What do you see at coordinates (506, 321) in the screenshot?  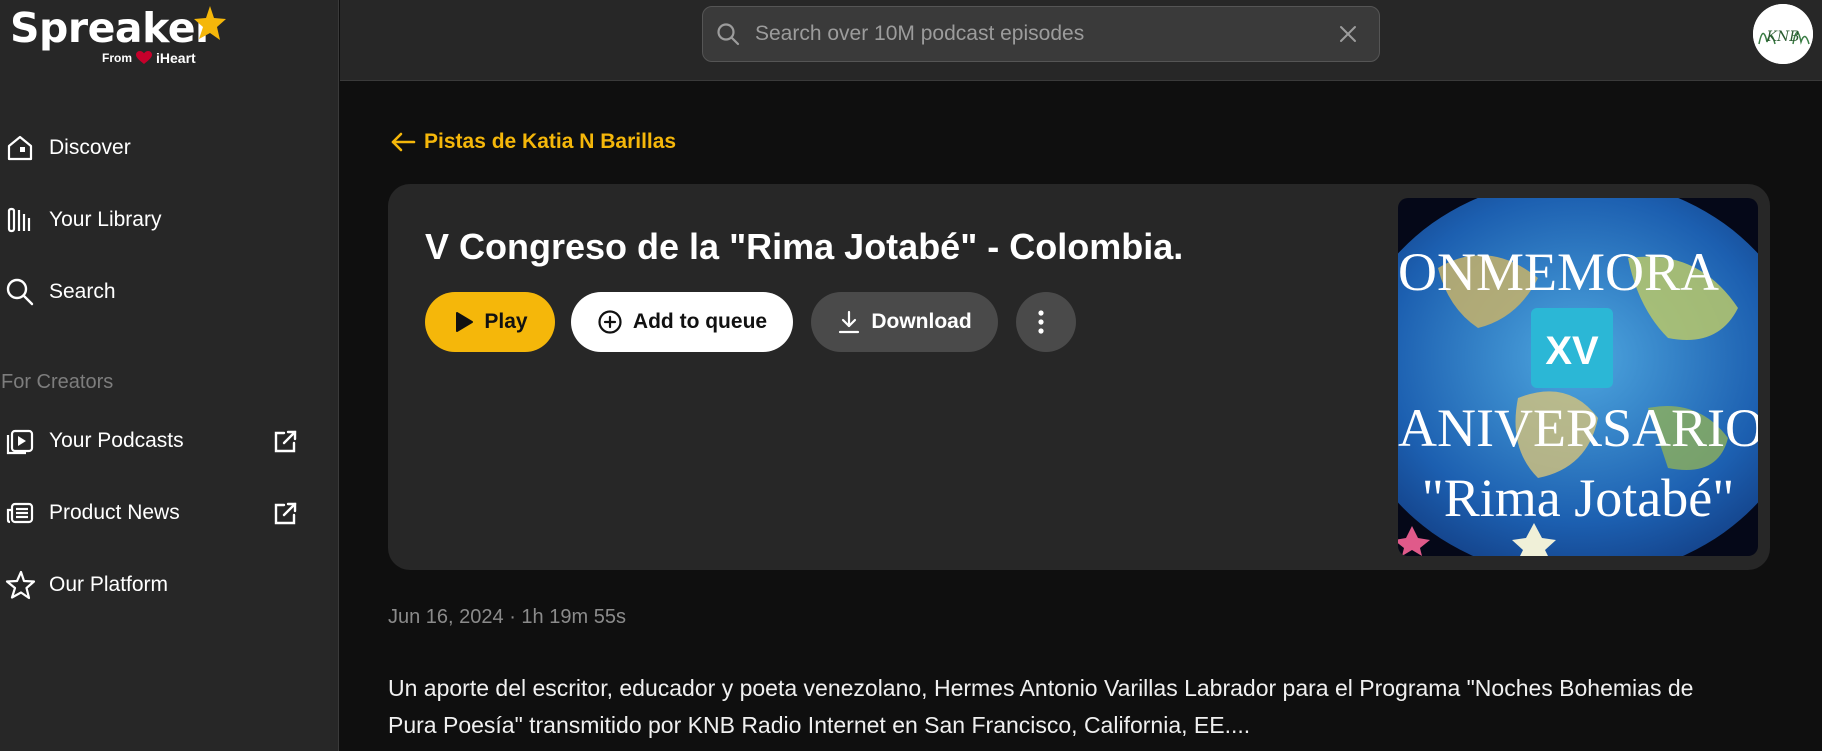 I see `play-button-label: Play` at bounding box center [506, 321].